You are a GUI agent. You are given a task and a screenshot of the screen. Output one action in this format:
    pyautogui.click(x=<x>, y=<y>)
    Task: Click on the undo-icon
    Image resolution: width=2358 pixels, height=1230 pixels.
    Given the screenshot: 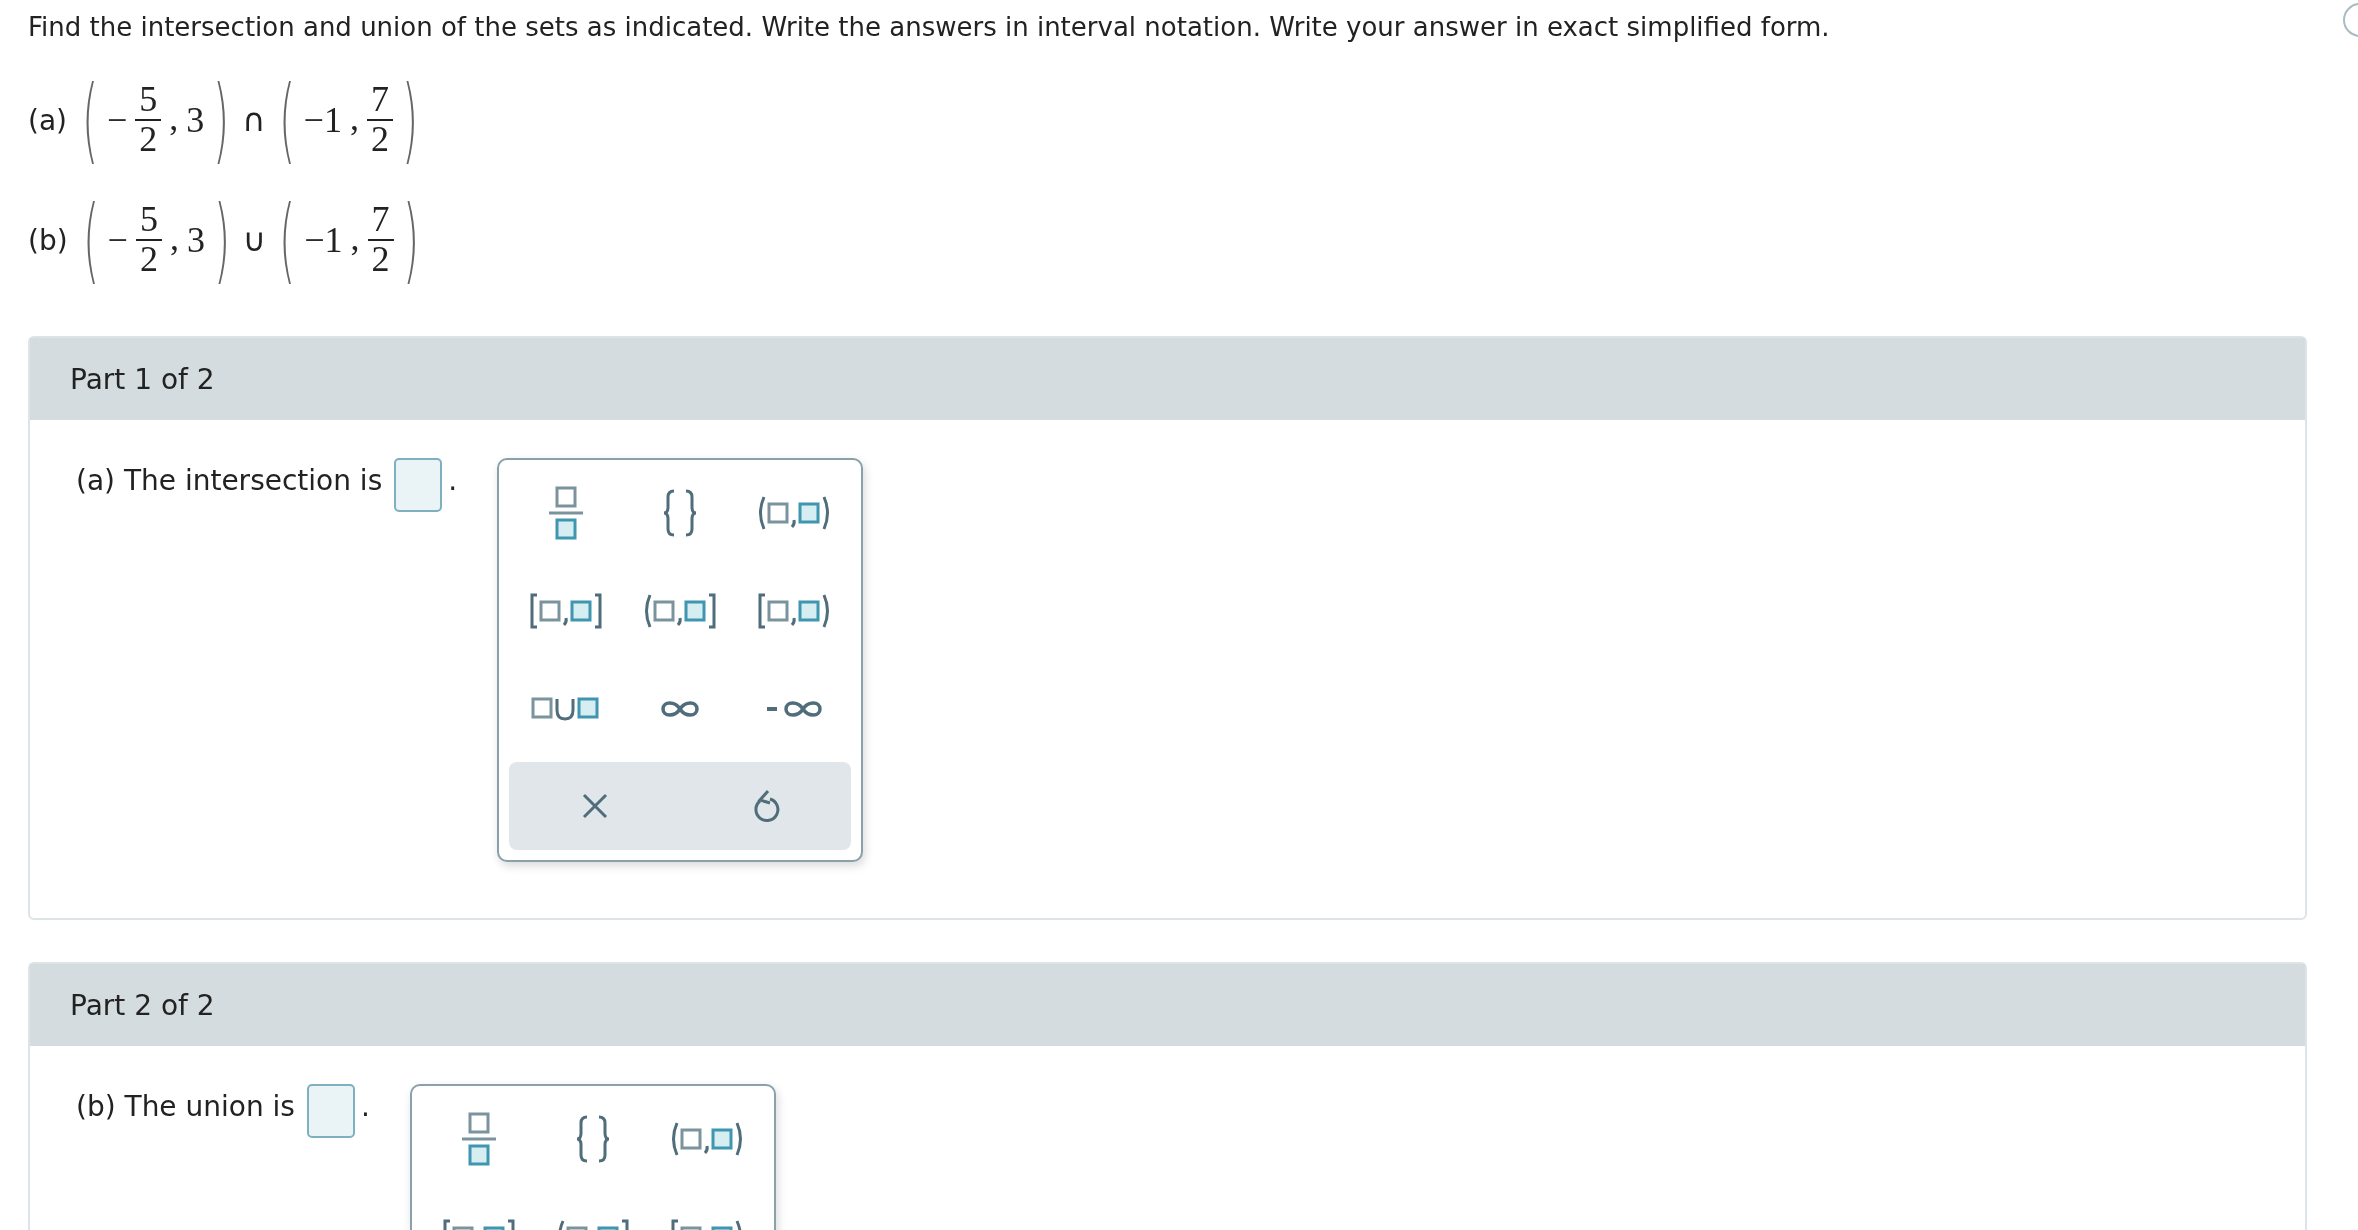 What is the action you would take?
    pyautogui.click(x=765, y=806)
    